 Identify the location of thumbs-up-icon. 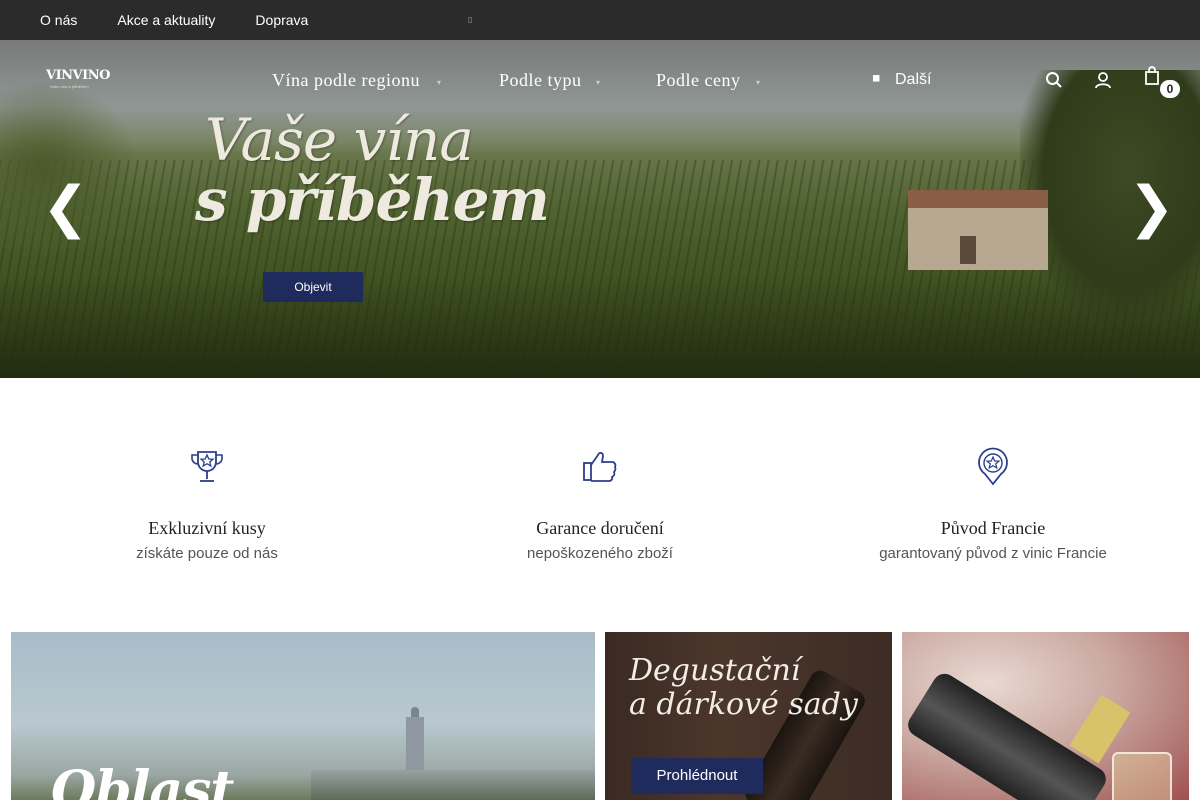
(600, 466).